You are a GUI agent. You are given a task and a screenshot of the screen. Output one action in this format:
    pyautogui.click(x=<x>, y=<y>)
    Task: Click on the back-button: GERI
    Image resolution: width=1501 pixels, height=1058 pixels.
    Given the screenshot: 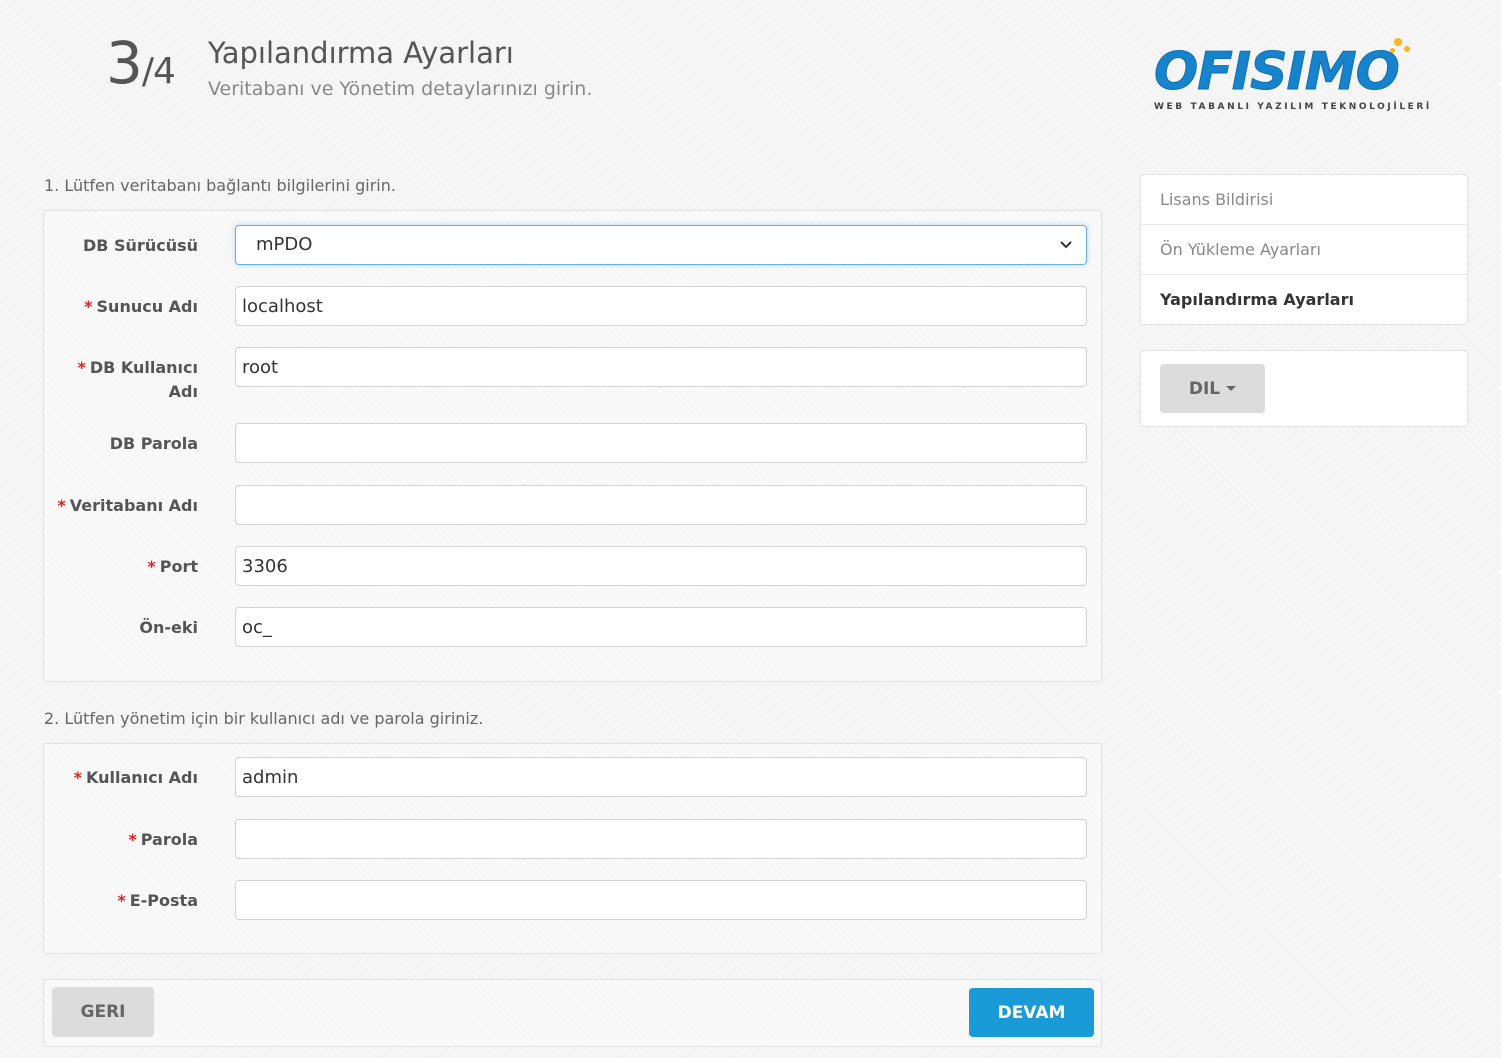 What is the action you would take?
    pyautogui.click(x=103, y=1012)
    